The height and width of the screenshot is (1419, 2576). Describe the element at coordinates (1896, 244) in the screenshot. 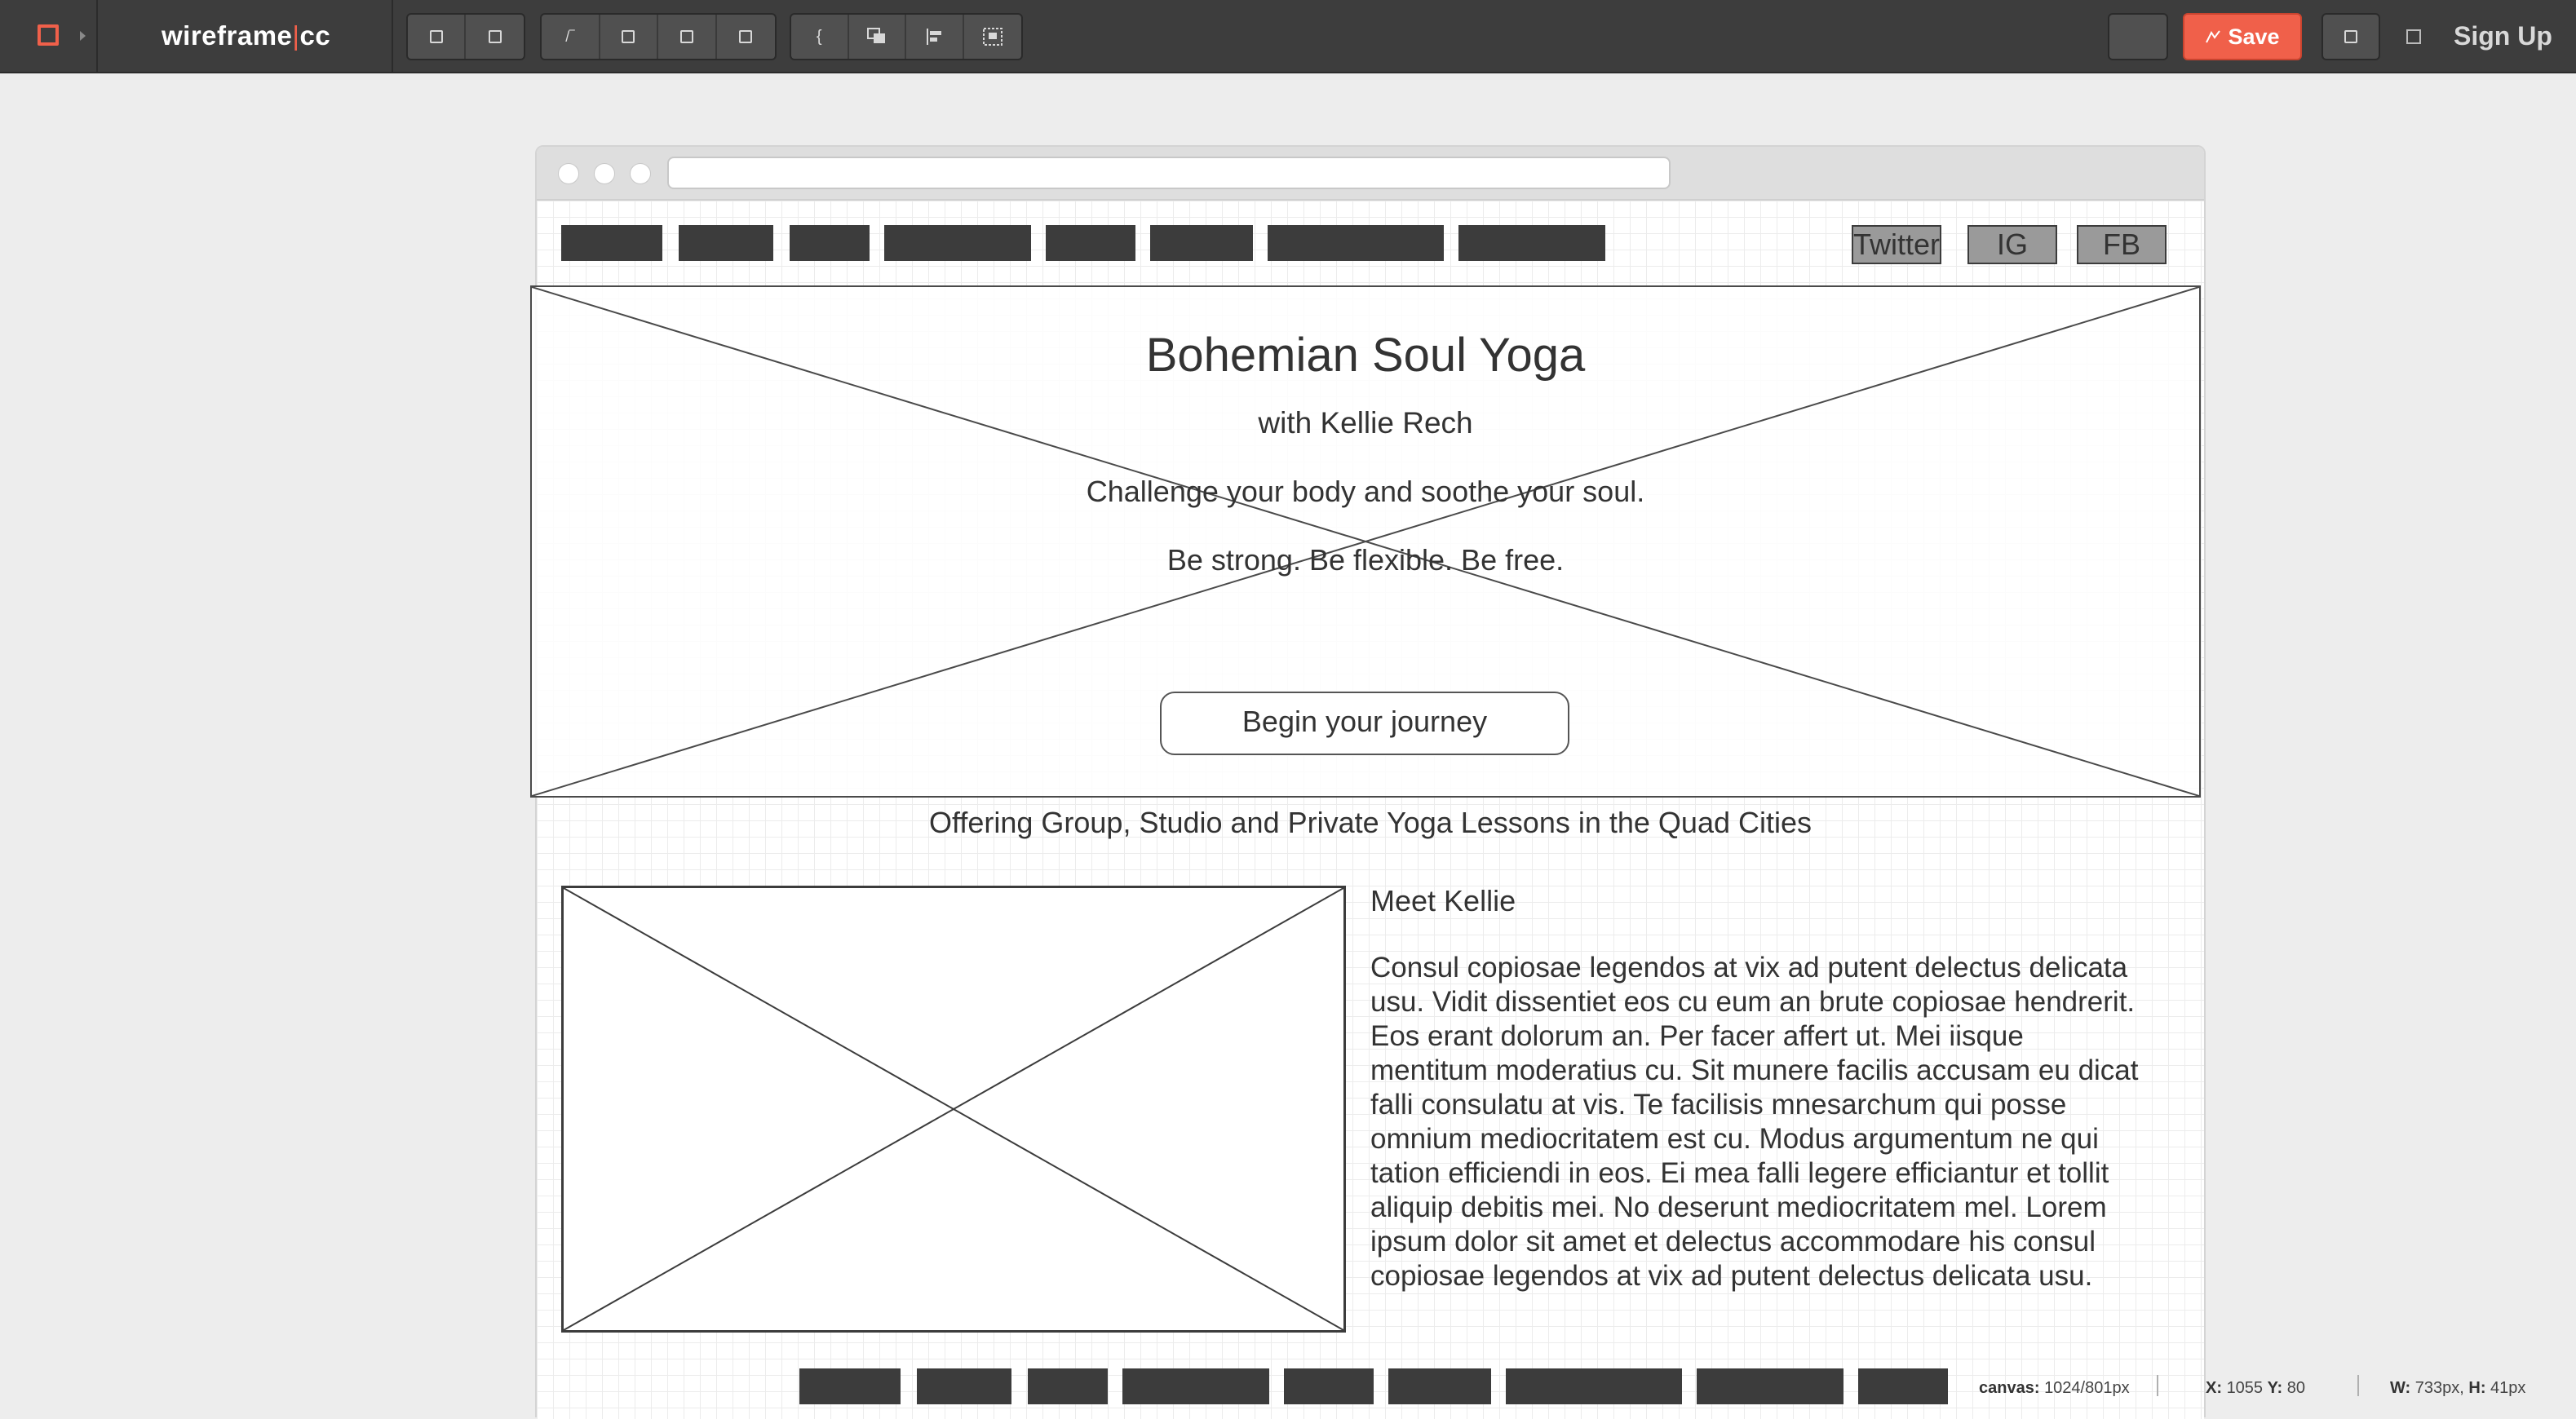

I see `twitter-button: Twitter` at that location.